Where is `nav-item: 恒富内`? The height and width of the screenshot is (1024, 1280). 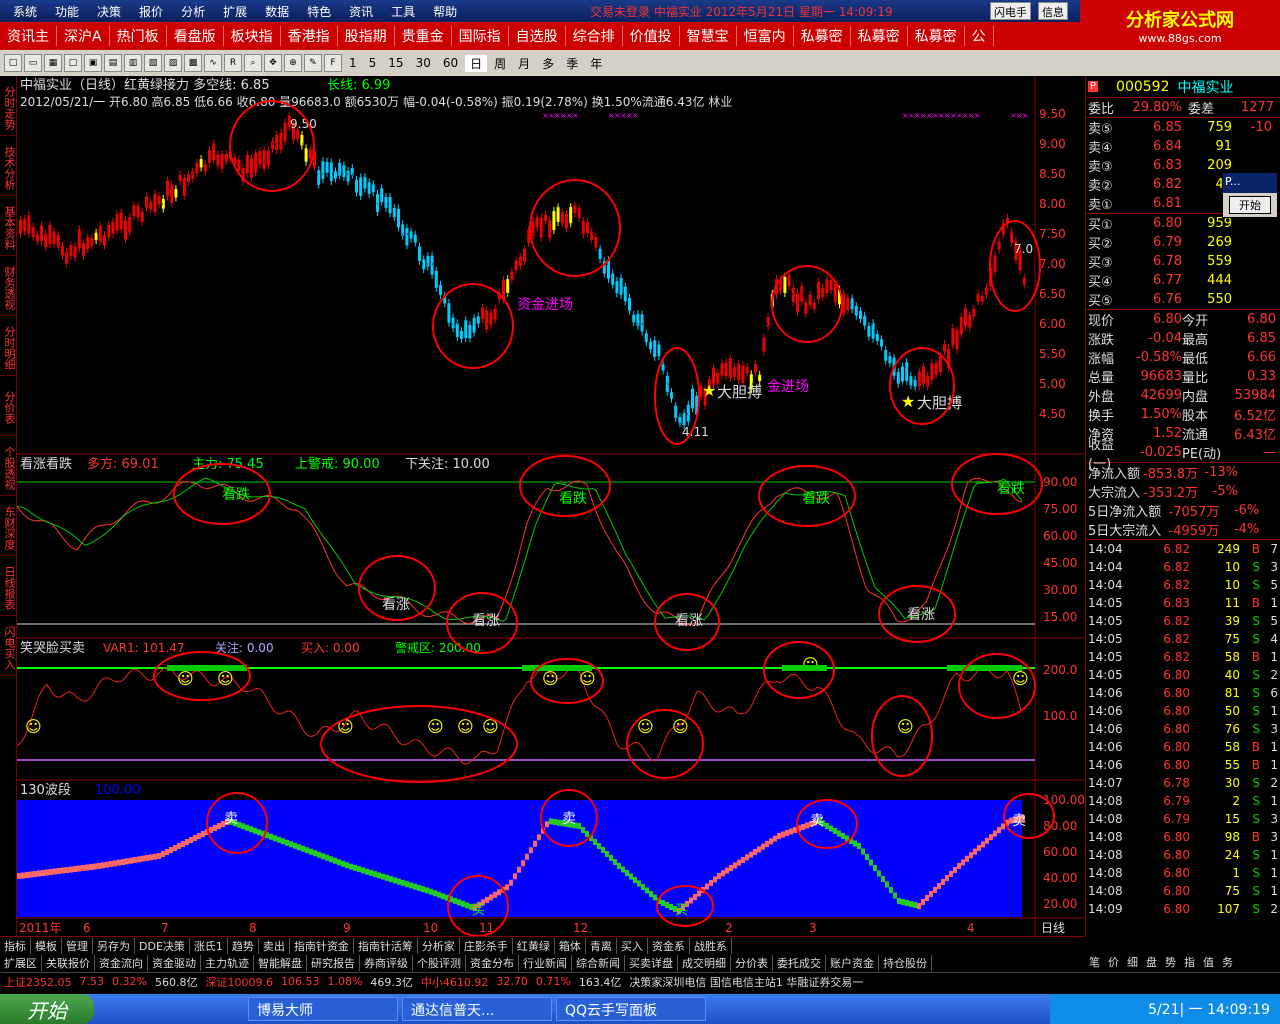 nav-item: 恒富内 is located at coordinates (765, 36).